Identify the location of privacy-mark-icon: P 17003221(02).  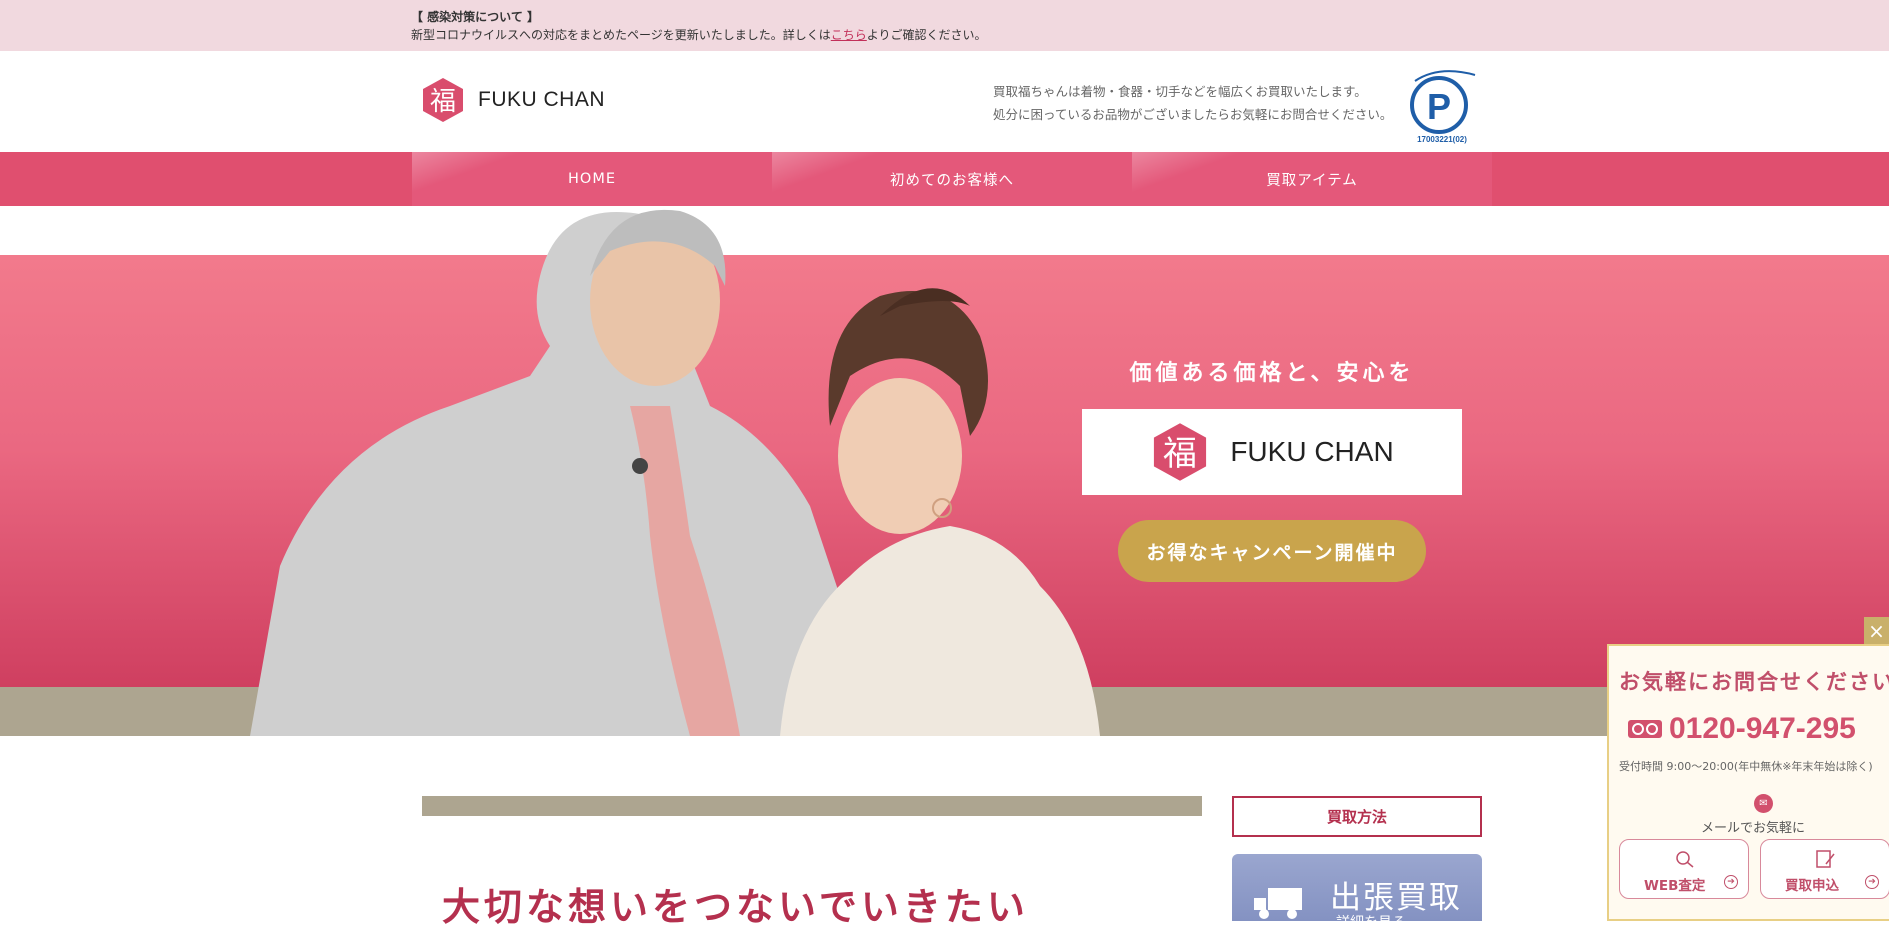
(1443, 107).